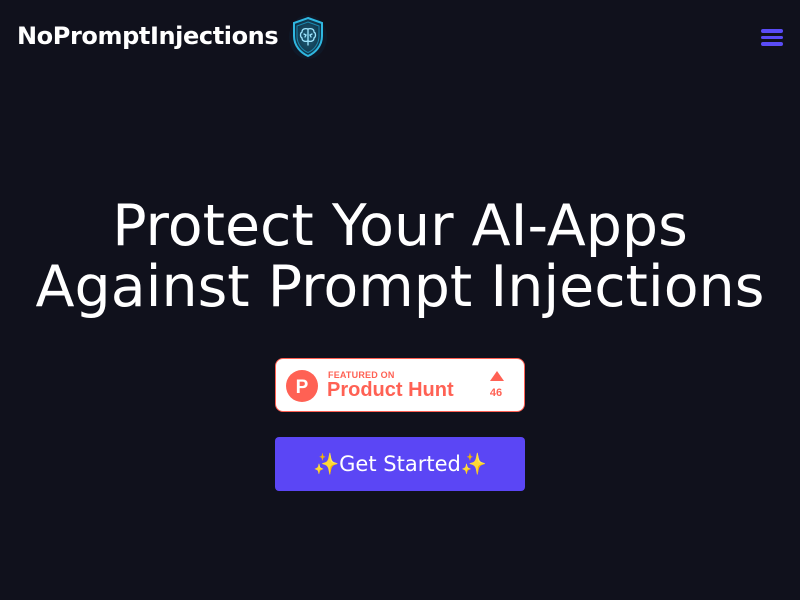 This screenshot has height=600, width=800. Describe the element at coordinates (400, 287) in the screenshot. I see `hero-title-line-2: Against Prompt Injections` at that location.